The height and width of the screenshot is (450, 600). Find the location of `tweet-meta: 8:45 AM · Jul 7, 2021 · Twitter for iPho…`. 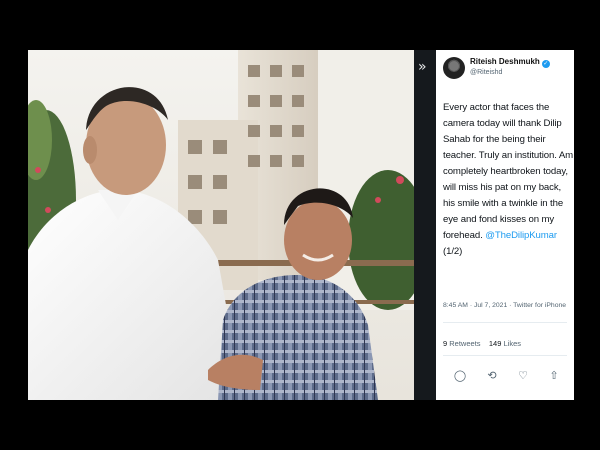

tweet-meta: 8:45 AM · Jul 7, 2021 · Twitter for iPho… is located at coordinates (504, 305).